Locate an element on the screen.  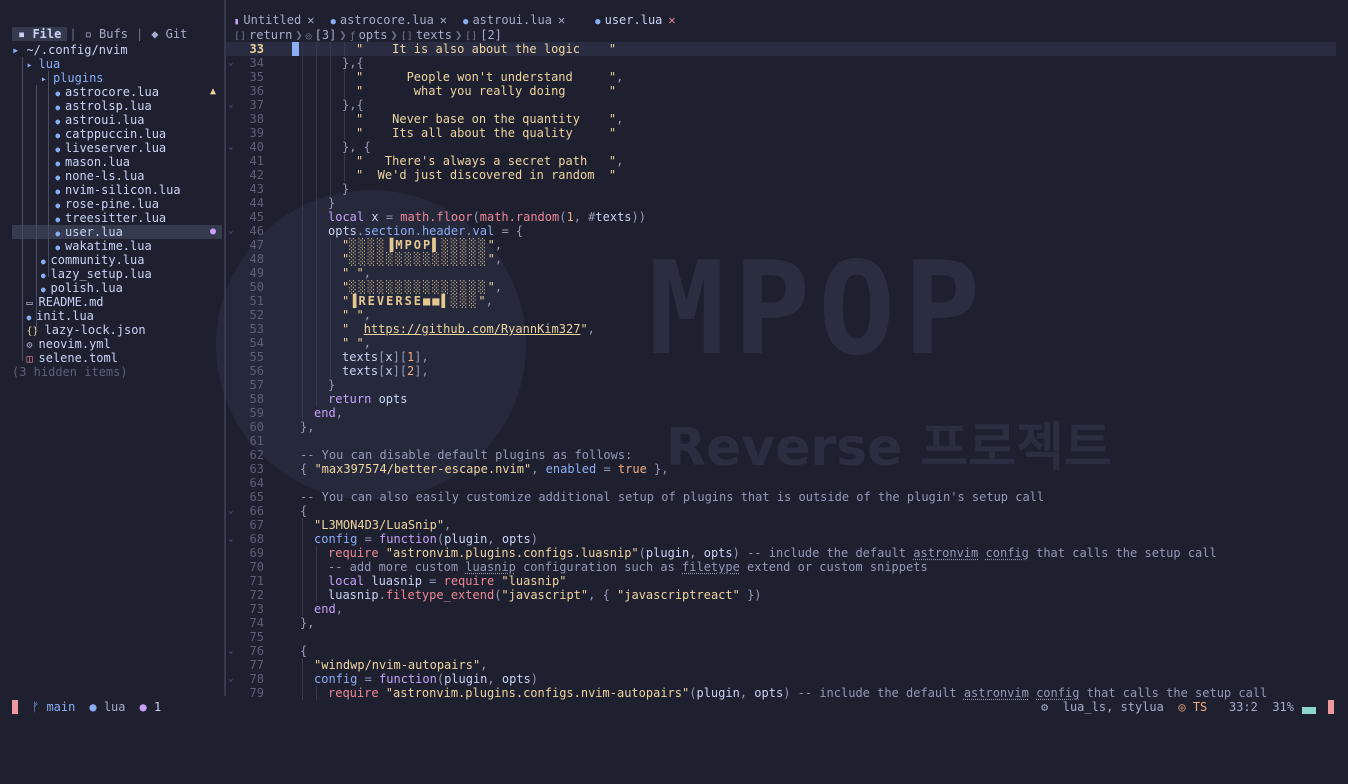
code-line: ⌄ 66{ is located at coordinates (781, 511).